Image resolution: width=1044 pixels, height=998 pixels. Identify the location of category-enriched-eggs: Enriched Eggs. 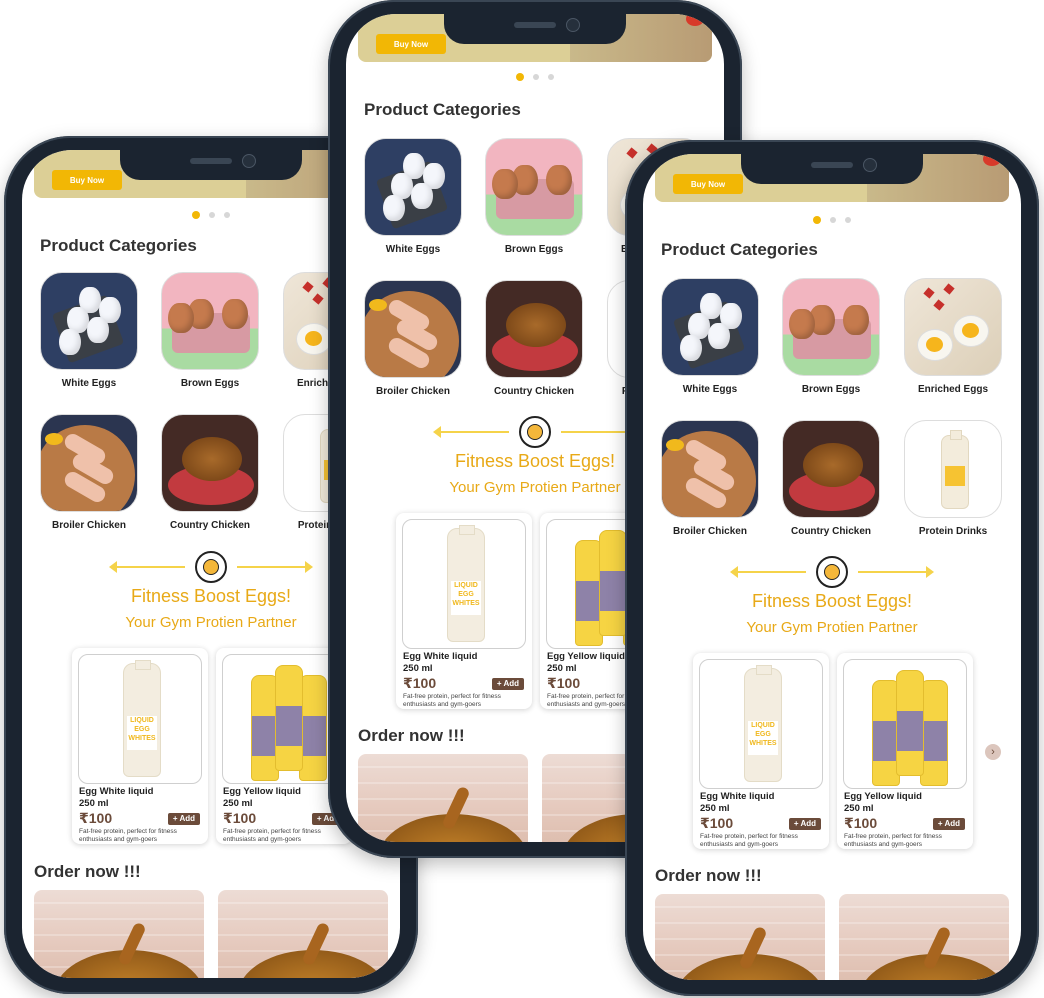
(953, 336).